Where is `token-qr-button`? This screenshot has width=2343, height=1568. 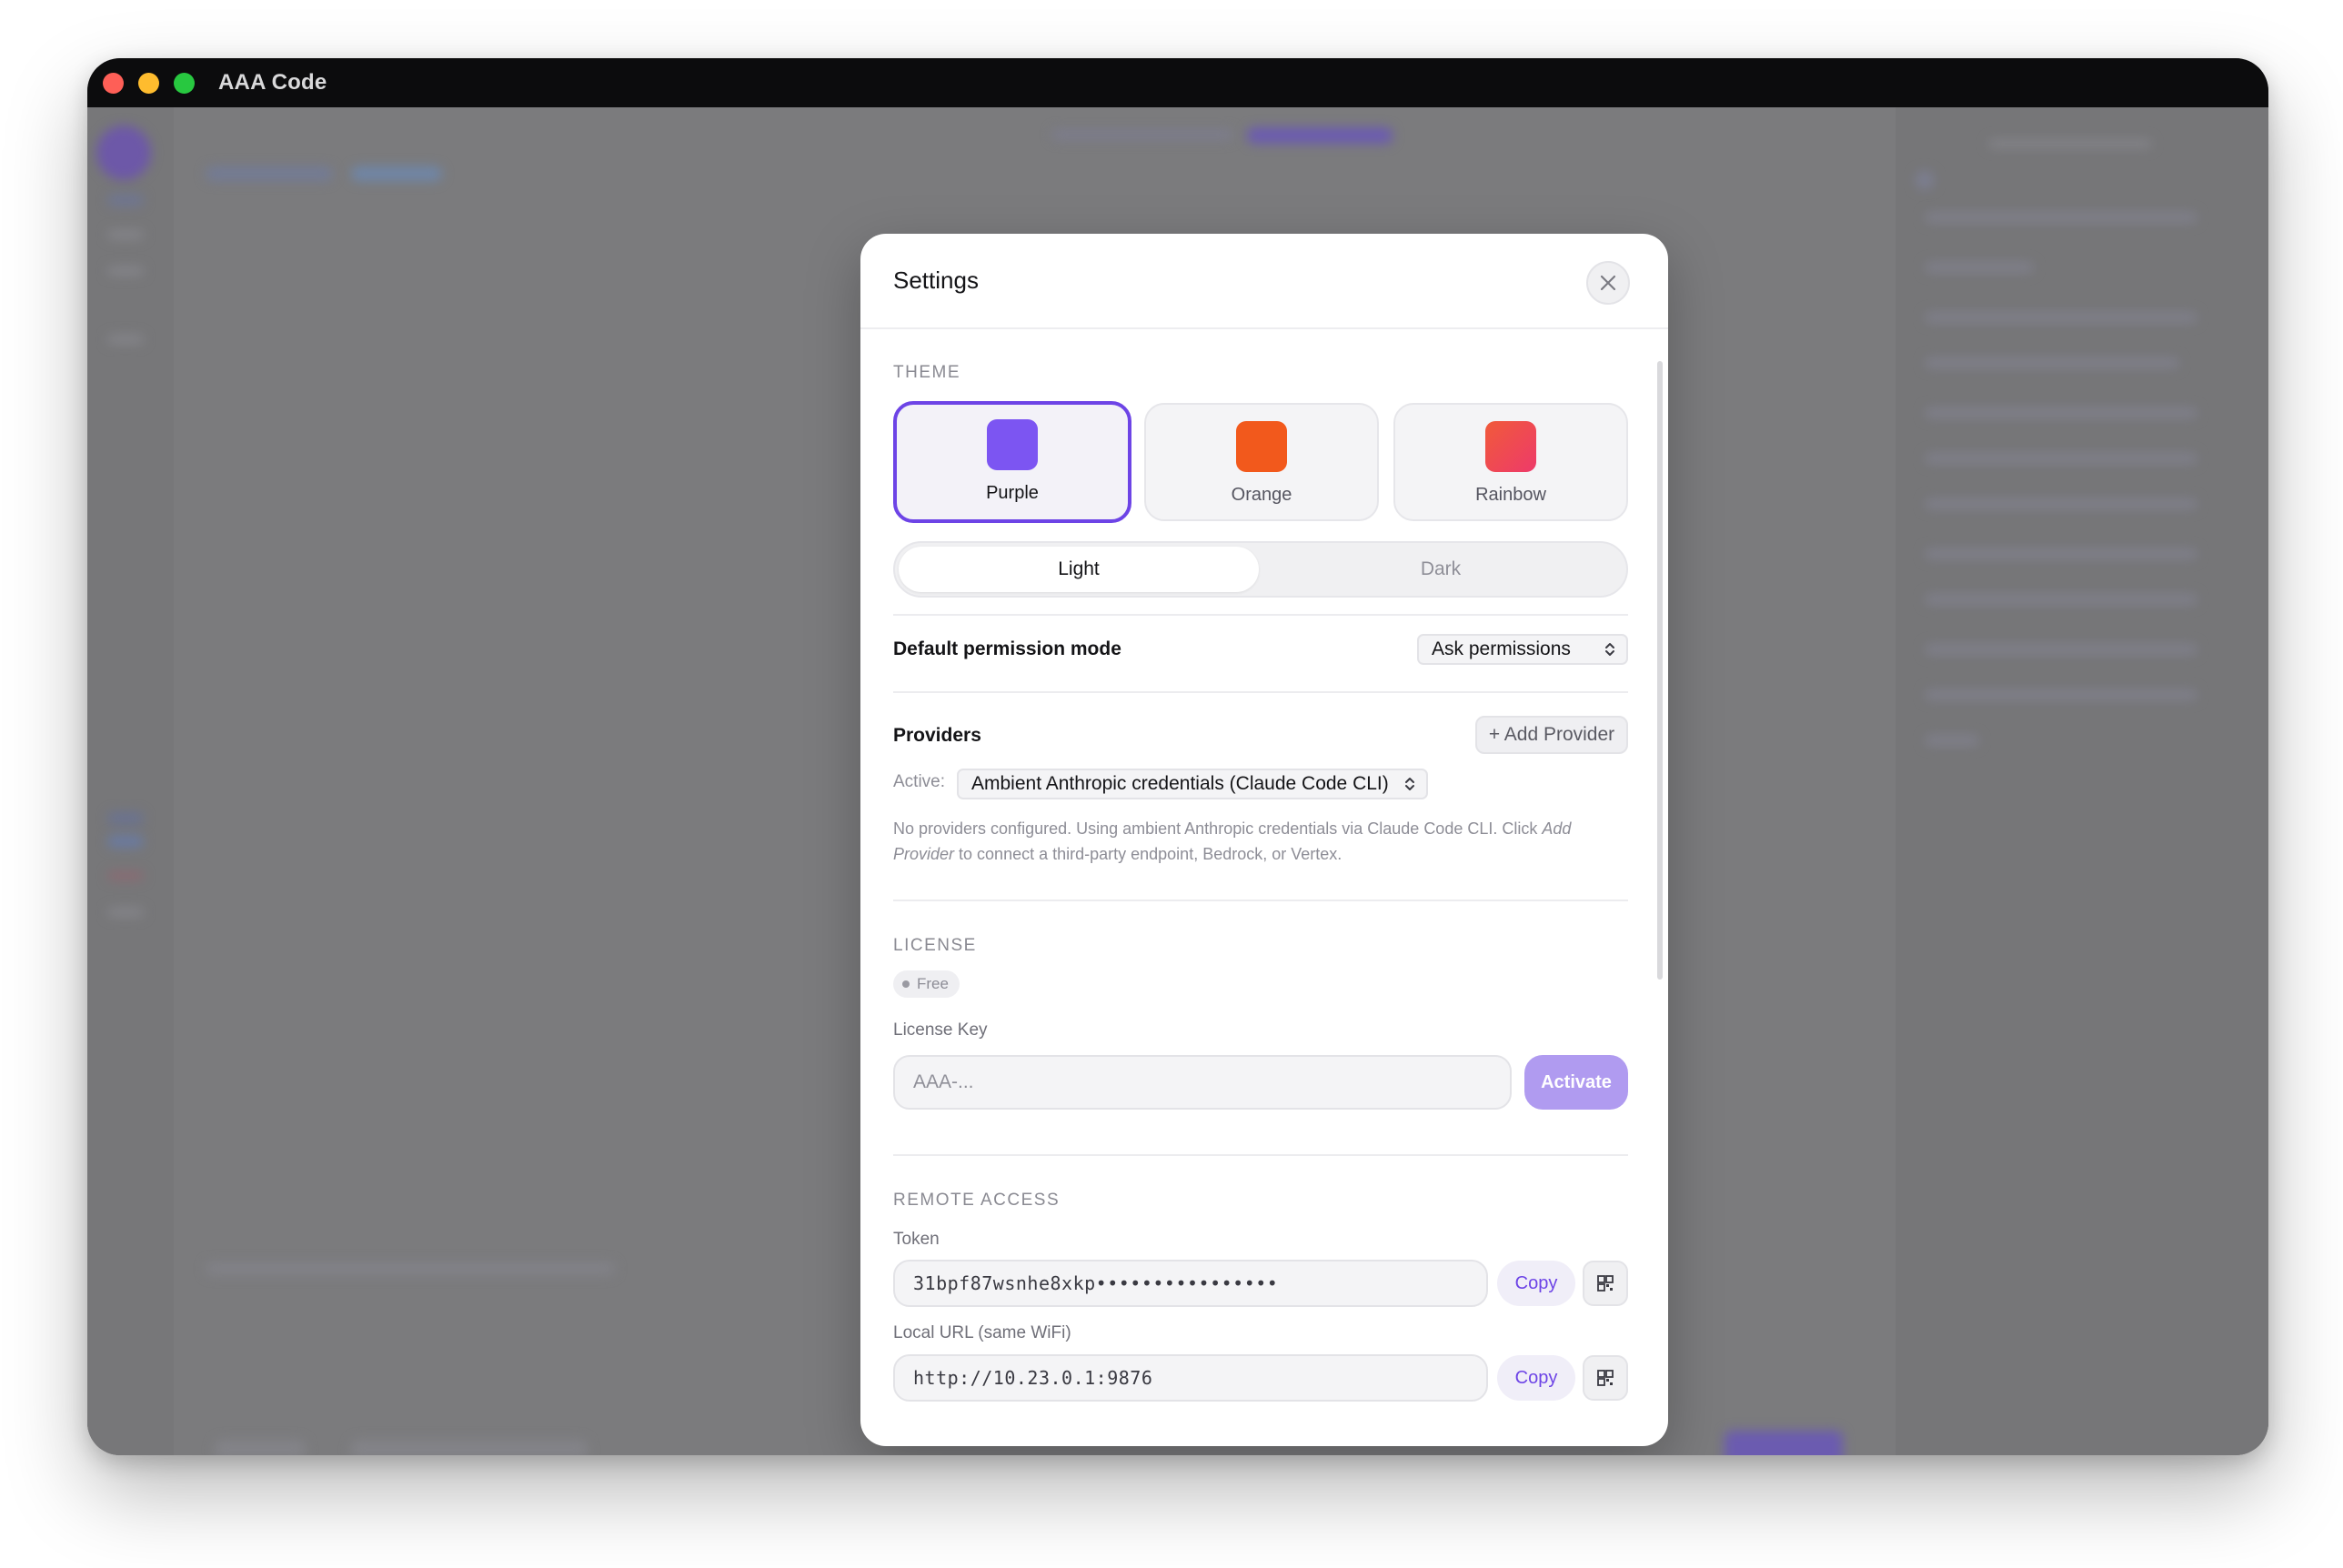 token-qr-button is located at coordinates (1605, 1283).